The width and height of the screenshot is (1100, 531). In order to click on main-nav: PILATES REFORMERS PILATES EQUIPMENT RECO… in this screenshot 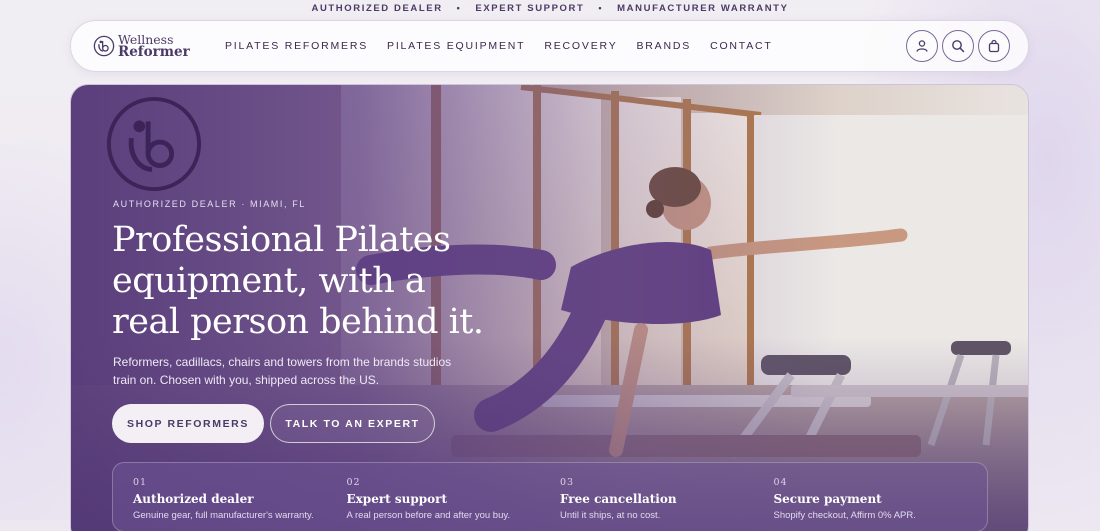, I will do `click(499, 46)`.